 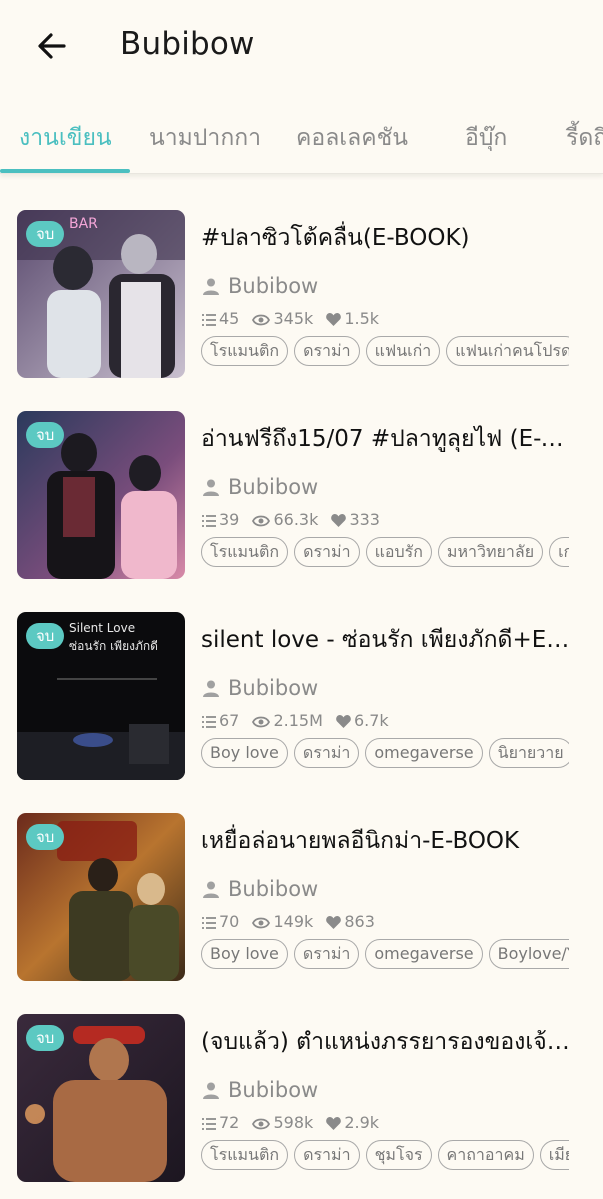 What do you see at coordinates (220, 519) in the screenshot?
I see `chapters-count: 39` at bounding box center [220, 519].